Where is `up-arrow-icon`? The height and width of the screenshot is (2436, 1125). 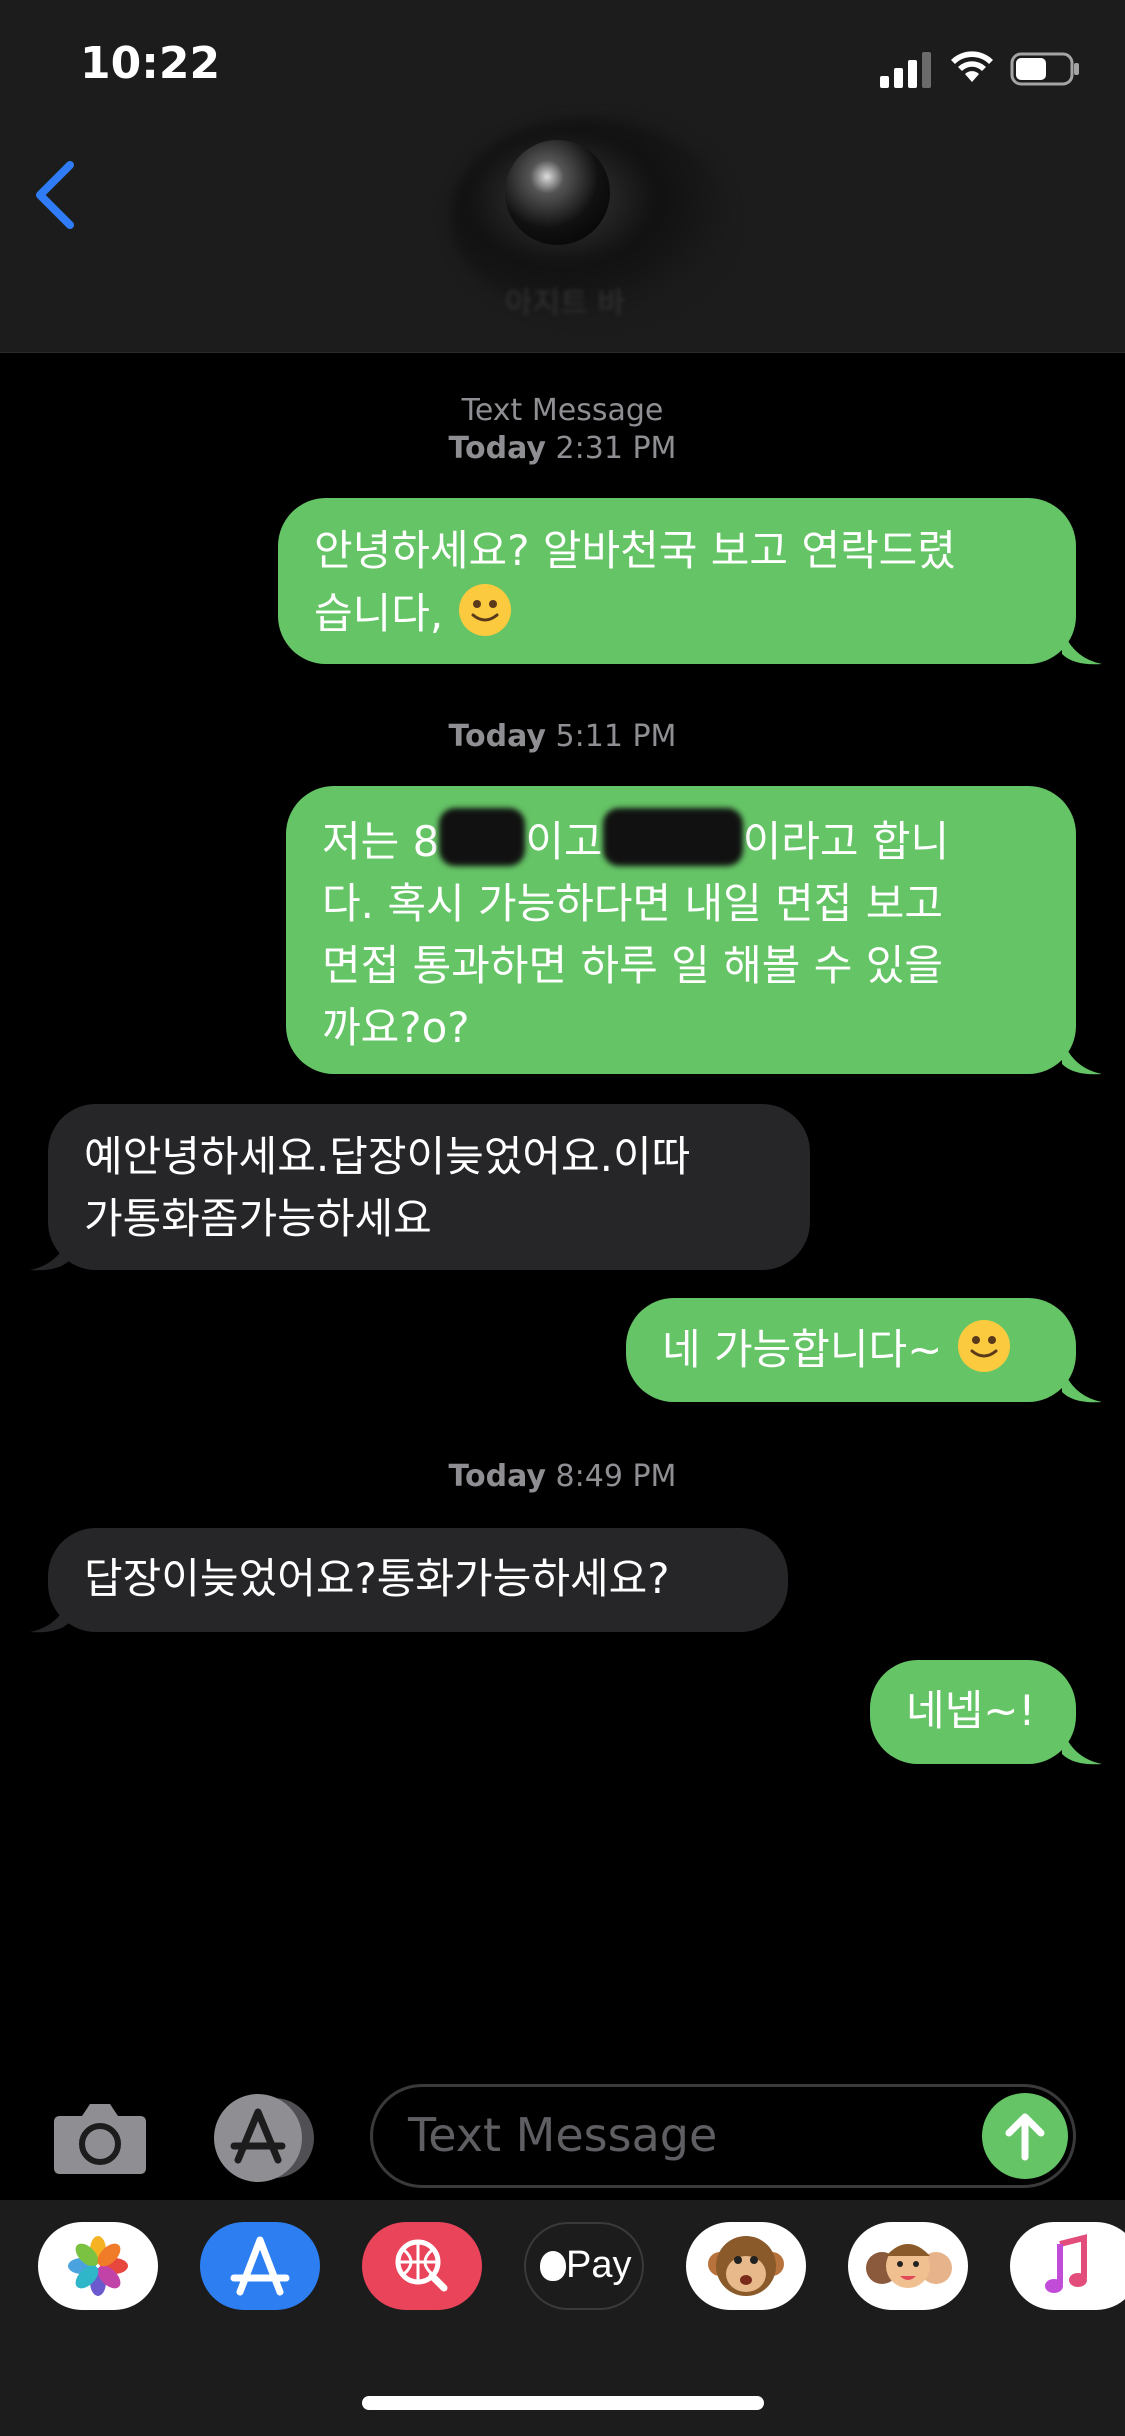
up-arrow-icon is located at coordinates (1025, 2137).